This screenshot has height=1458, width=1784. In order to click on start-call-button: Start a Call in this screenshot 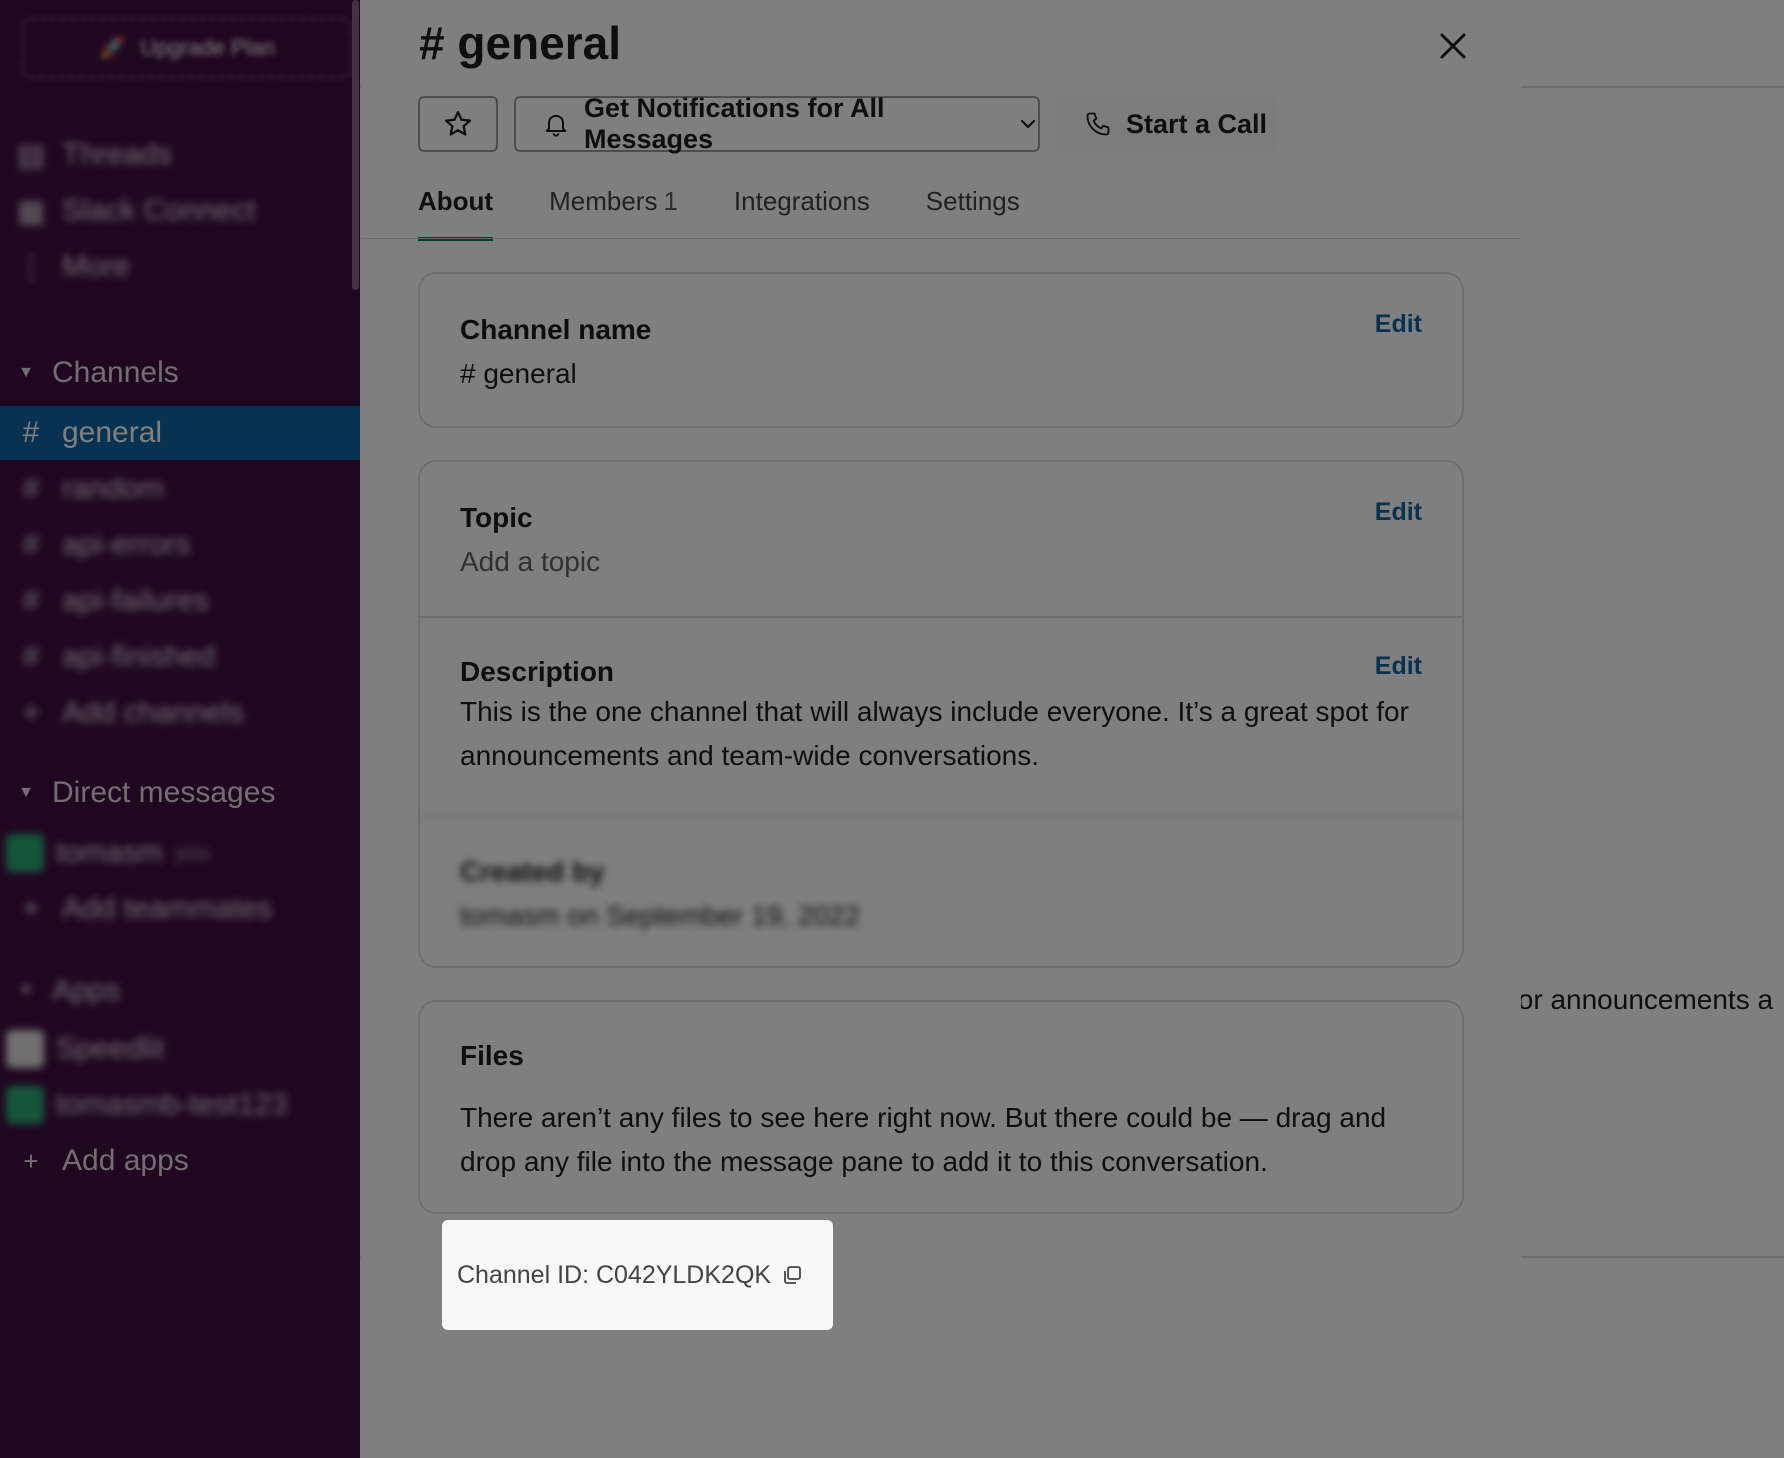, I will do `click(1166, 124)`.